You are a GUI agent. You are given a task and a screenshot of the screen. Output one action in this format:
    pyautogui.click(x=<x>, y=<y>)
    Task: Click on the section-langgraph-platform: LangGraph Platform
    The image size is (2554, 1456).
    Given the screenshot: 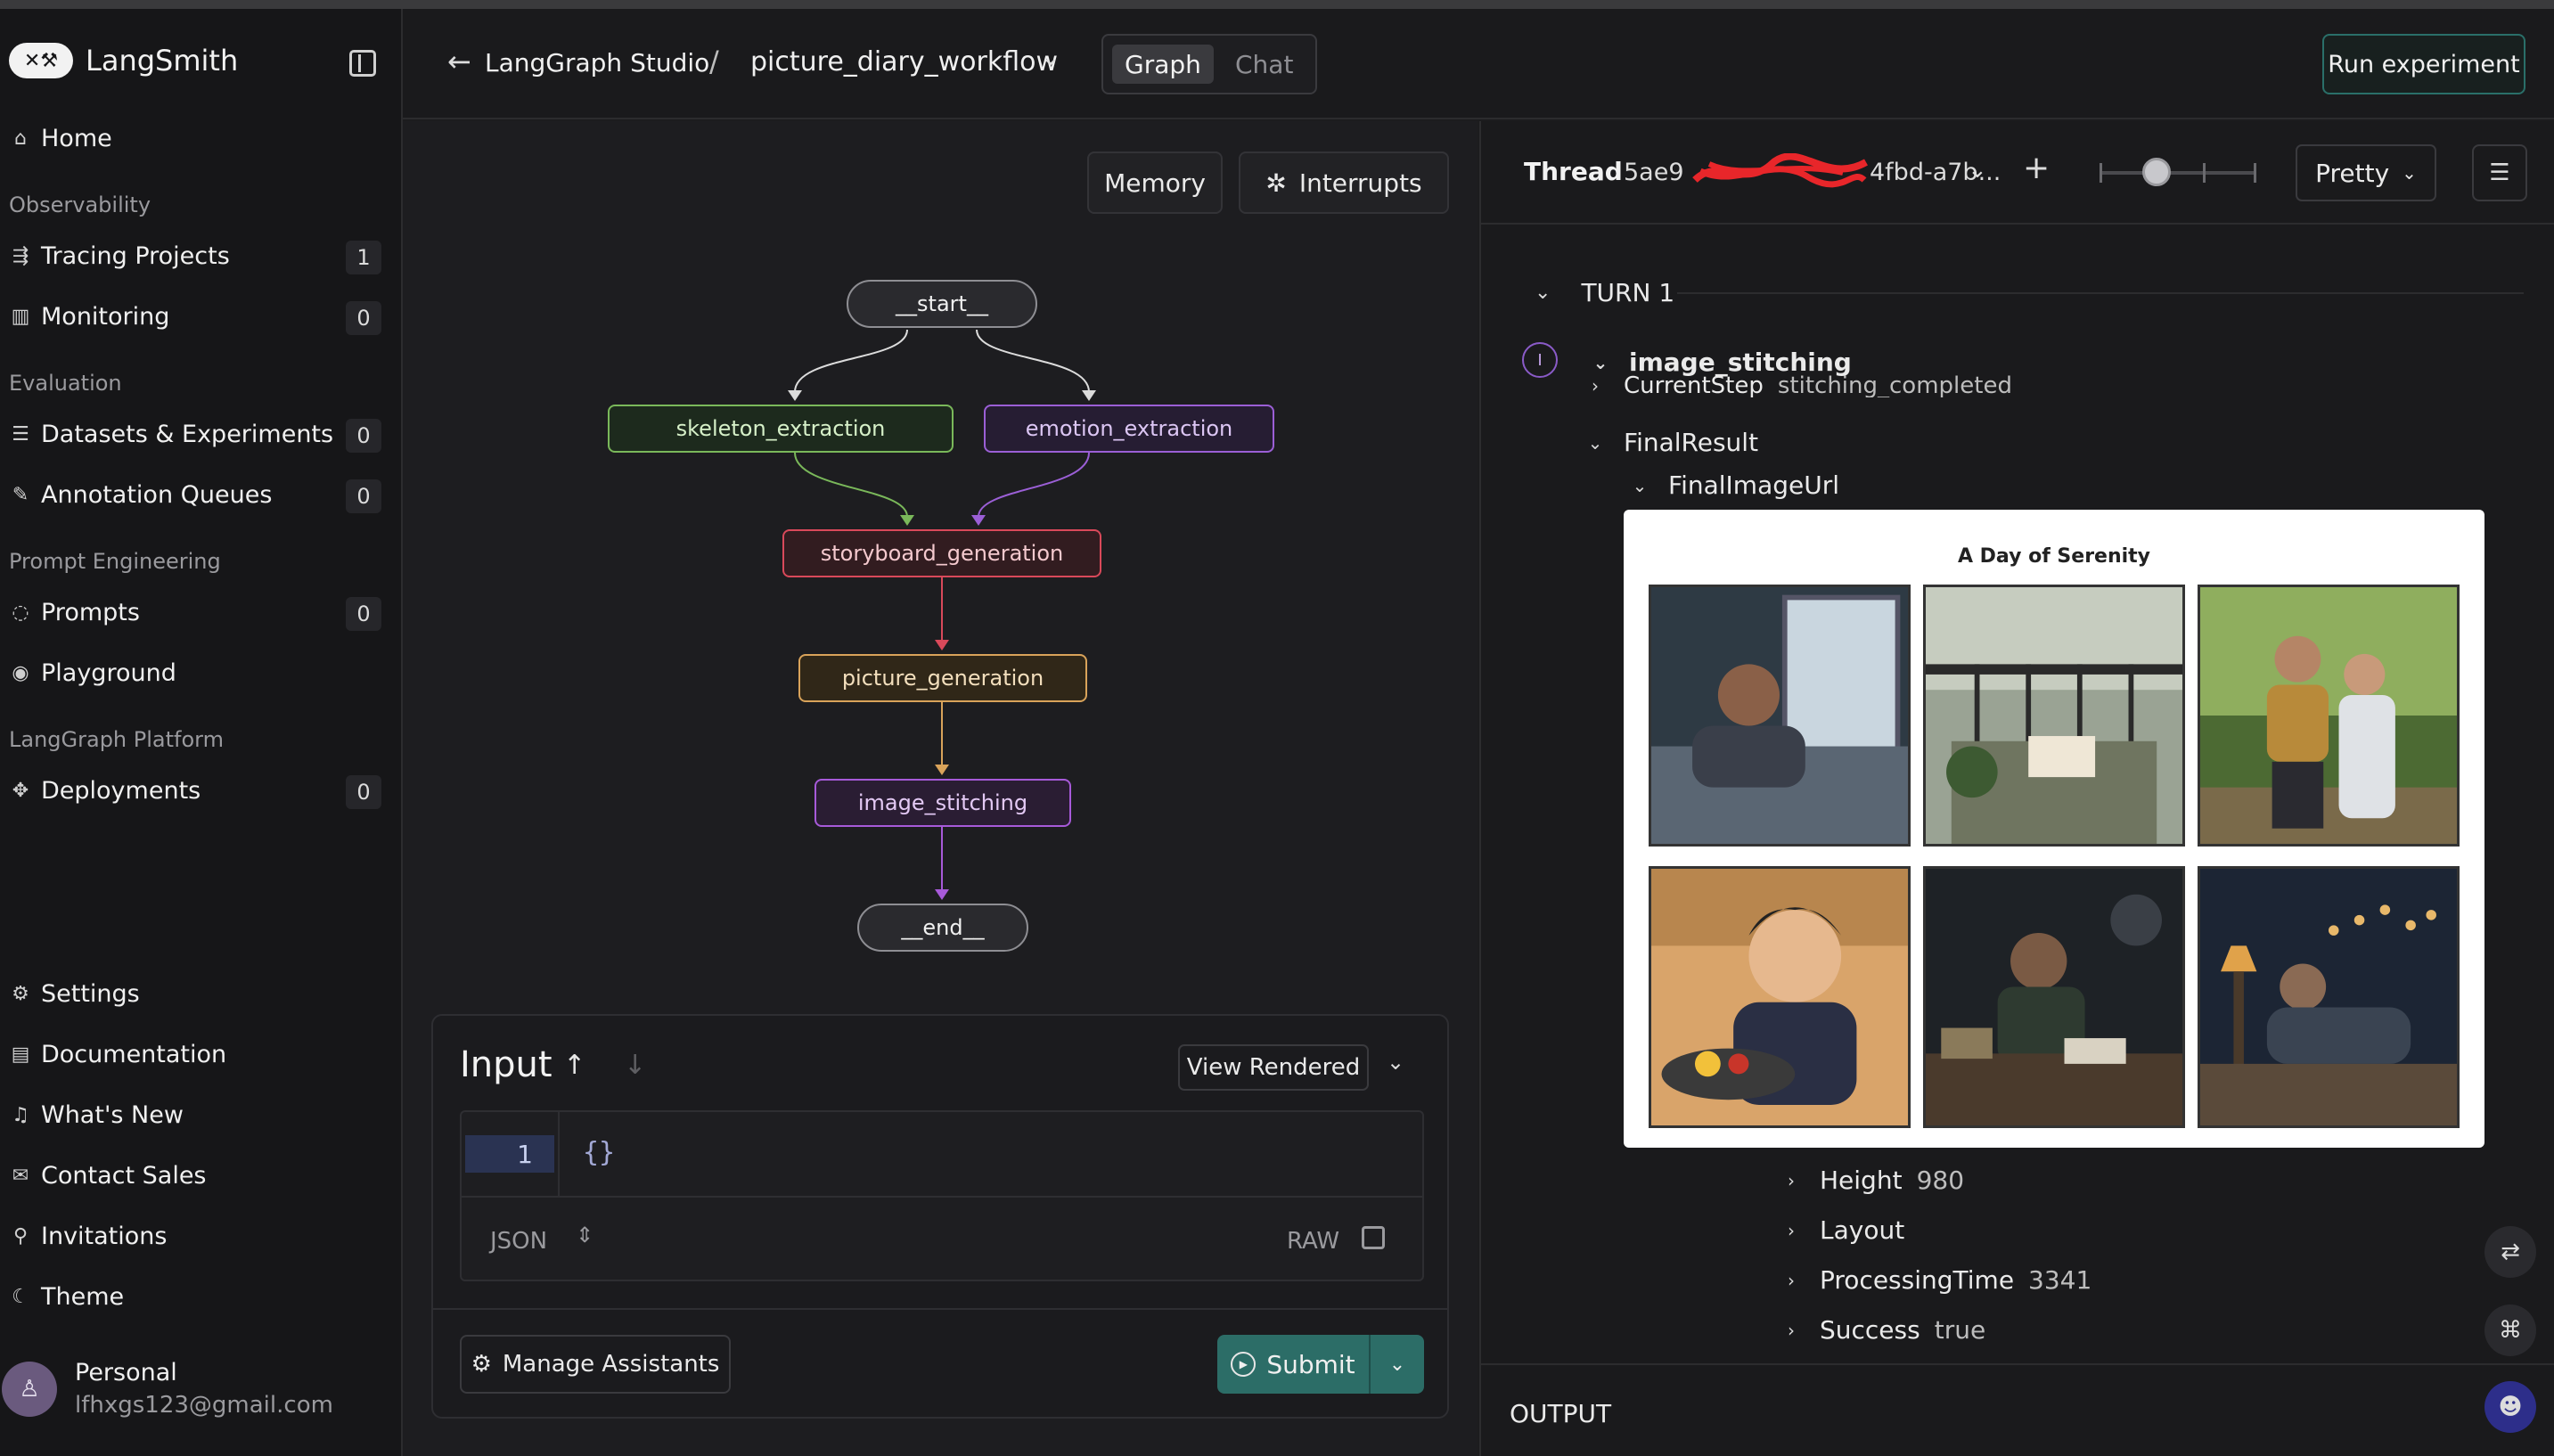 What is the action you would take?
    pyautogui.click(x=116, y=739)
    